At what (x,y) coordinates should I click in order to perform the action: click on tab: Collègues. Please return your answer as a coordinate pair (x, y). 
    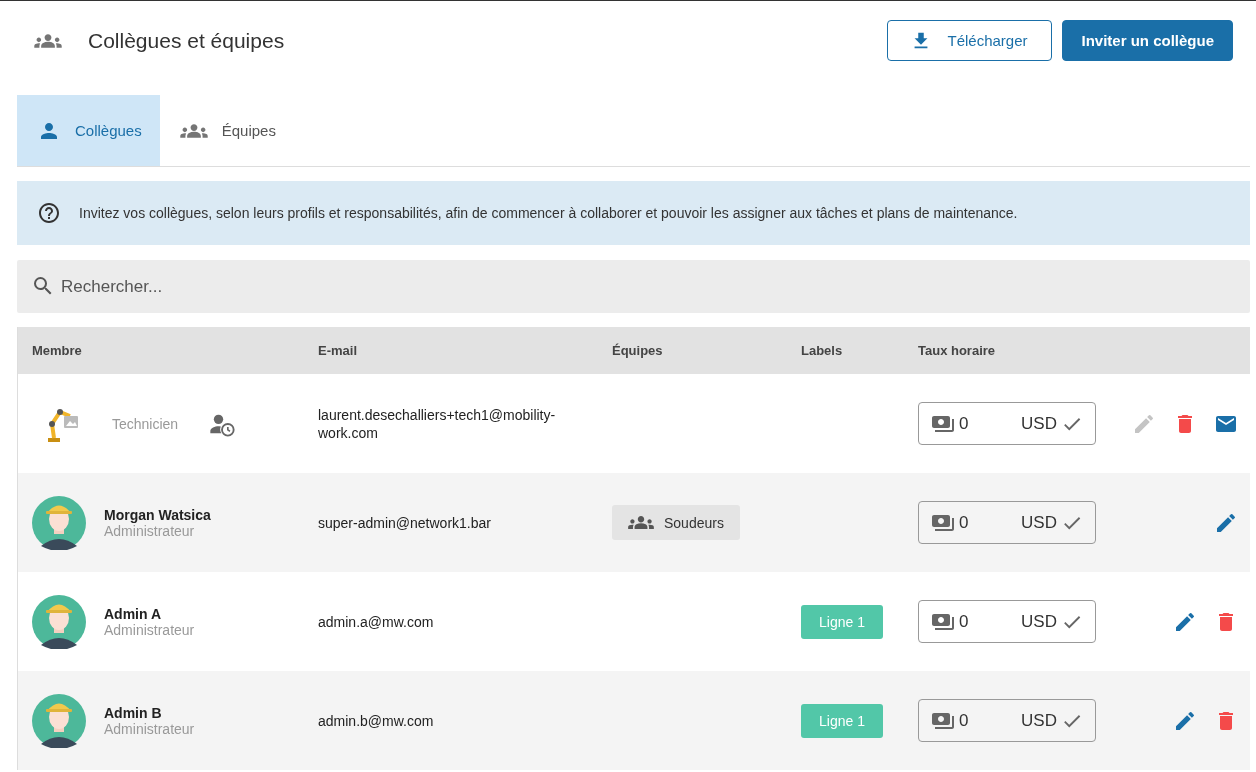
    Looking at the image, I should click on (88, 130).